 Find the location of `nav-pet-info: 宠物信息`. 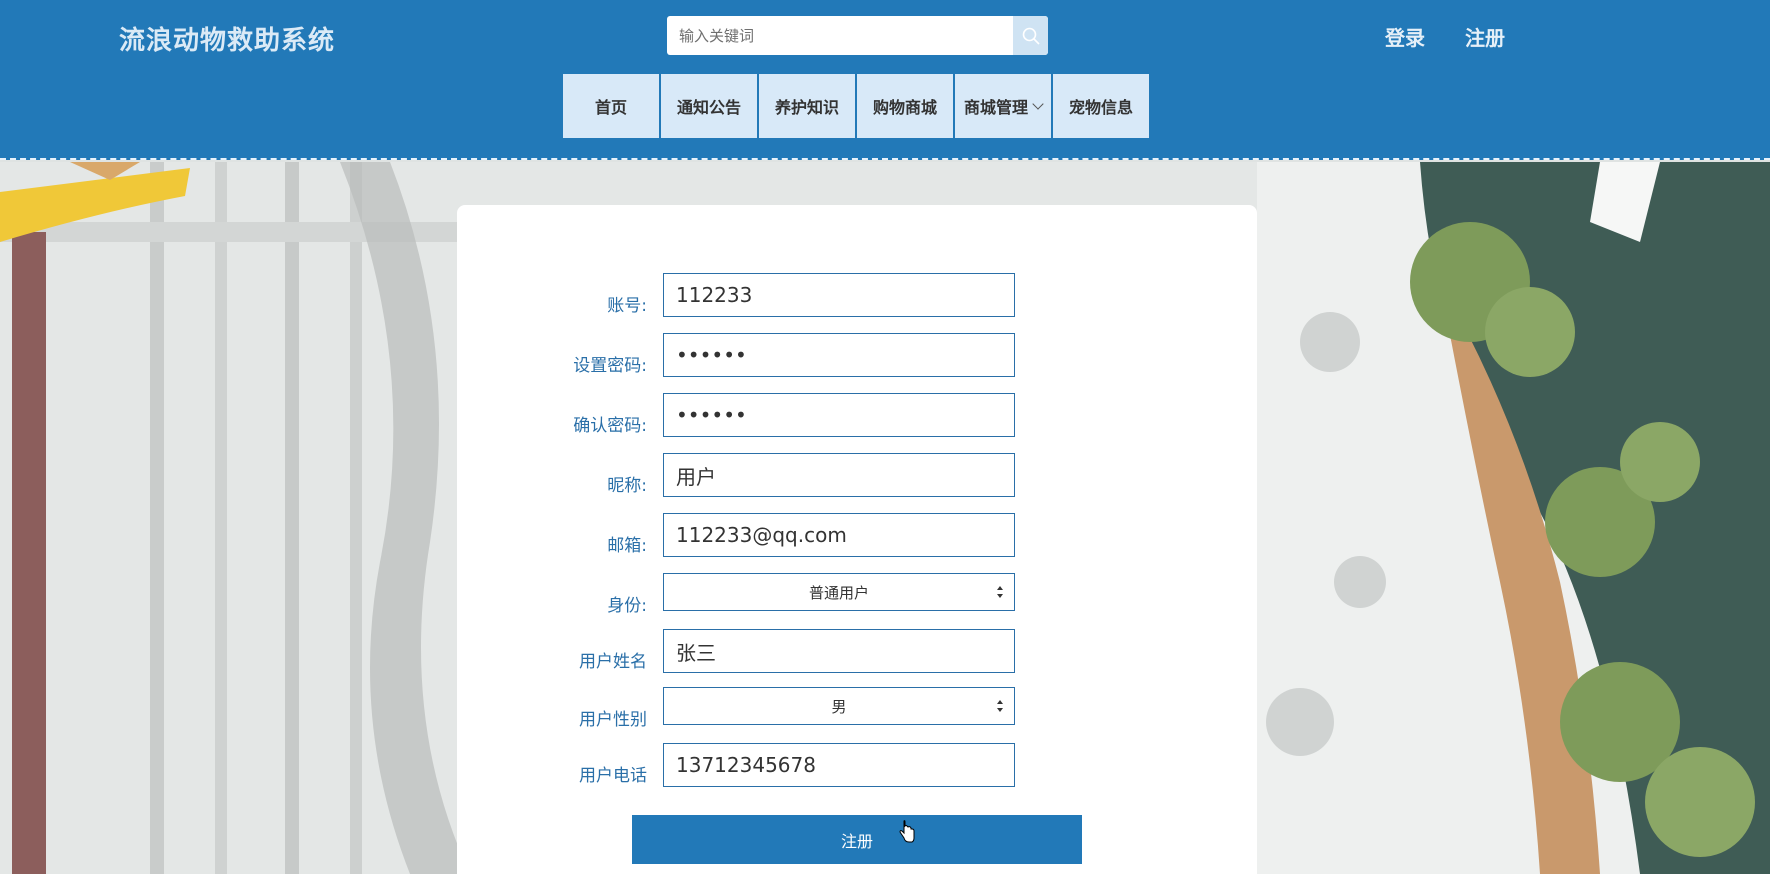

nav-pet-info: 宠物信息 is located at coordinates (1101, 106).